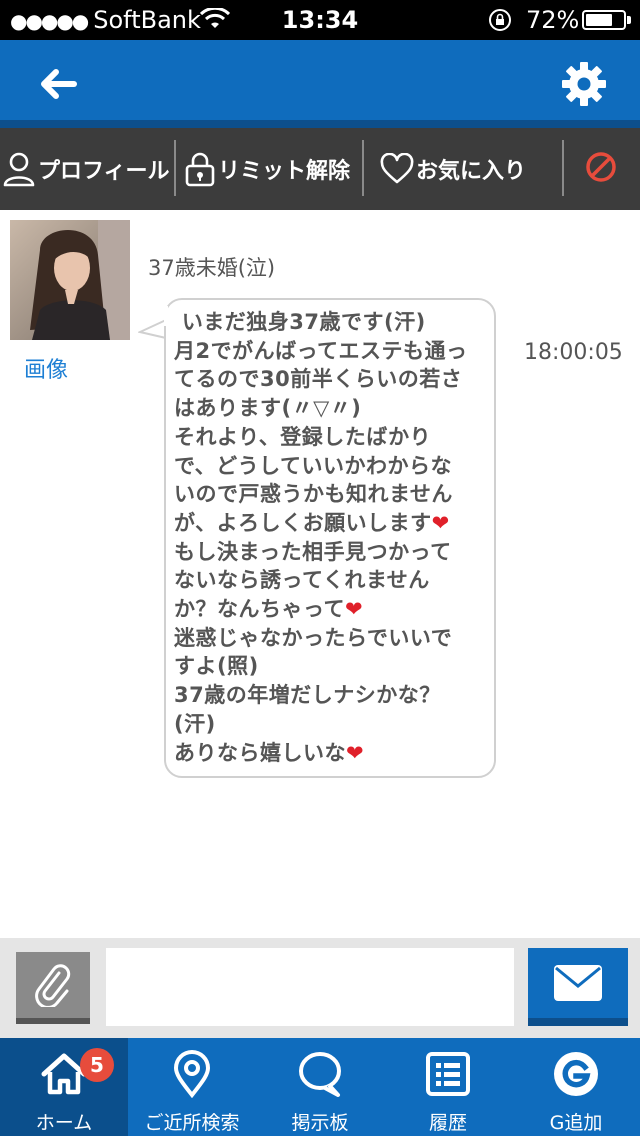 This screenshot has width=640, height=1136. I want to click on compose-bar, so click(320, 988).